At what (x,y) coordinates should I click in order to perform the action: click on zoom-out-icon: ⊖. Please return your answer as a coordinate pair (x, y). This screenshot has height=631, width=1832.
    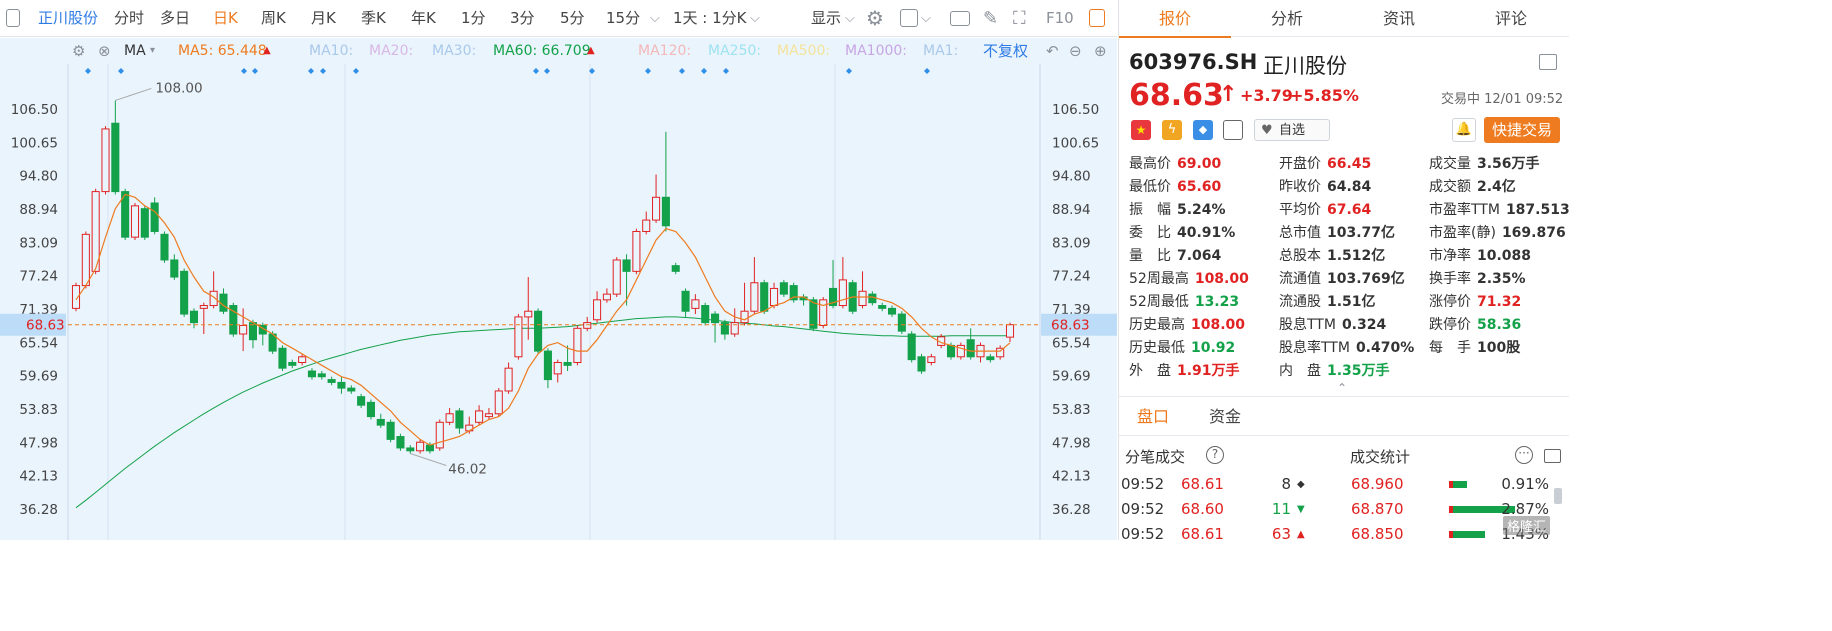
    Looking at the image, I should click on (1075, 51).